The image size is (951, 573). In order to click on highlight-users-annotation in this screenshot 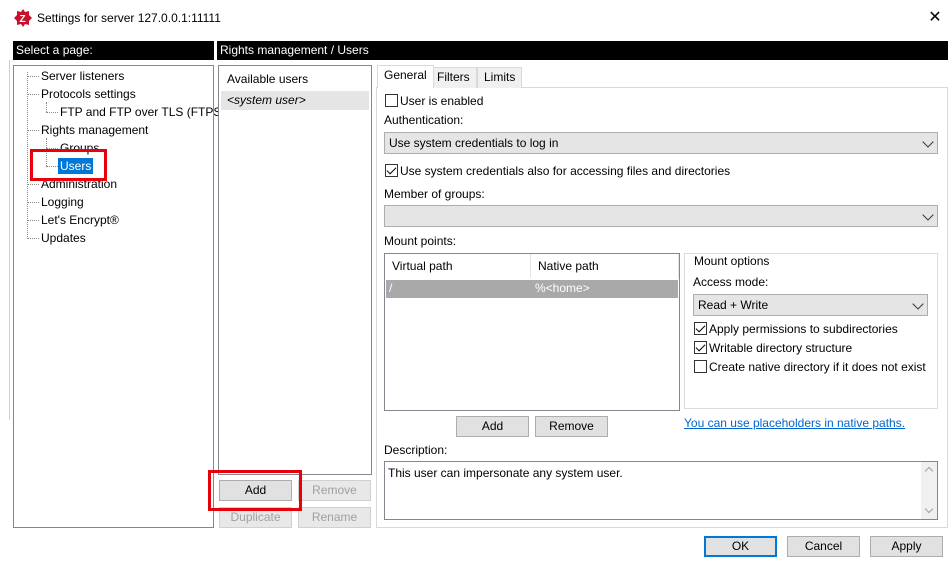, I will do `click(68, 165)`.